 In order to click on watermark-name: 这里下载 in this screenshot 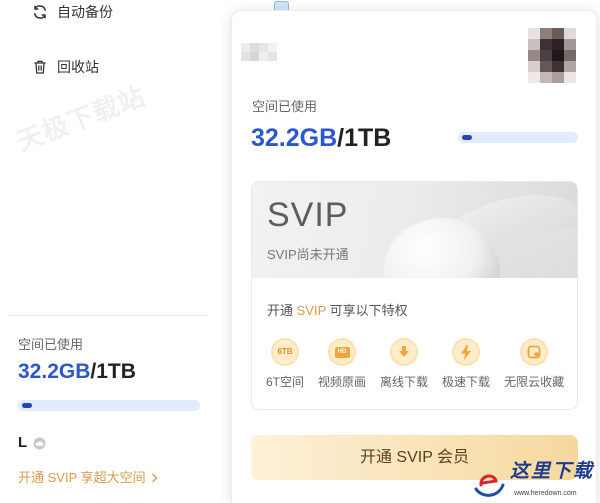, I will do `click(552, 471)`.